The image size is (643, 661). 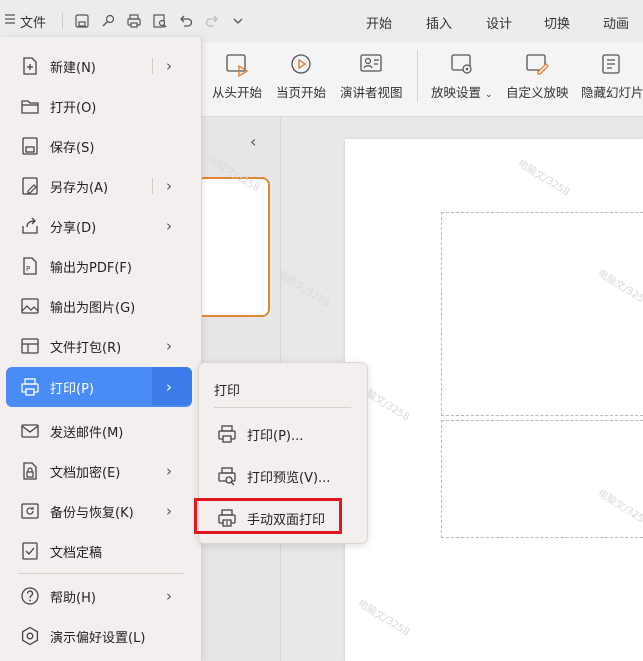 I want to click on backup-icon, so click(x=30, y=511).